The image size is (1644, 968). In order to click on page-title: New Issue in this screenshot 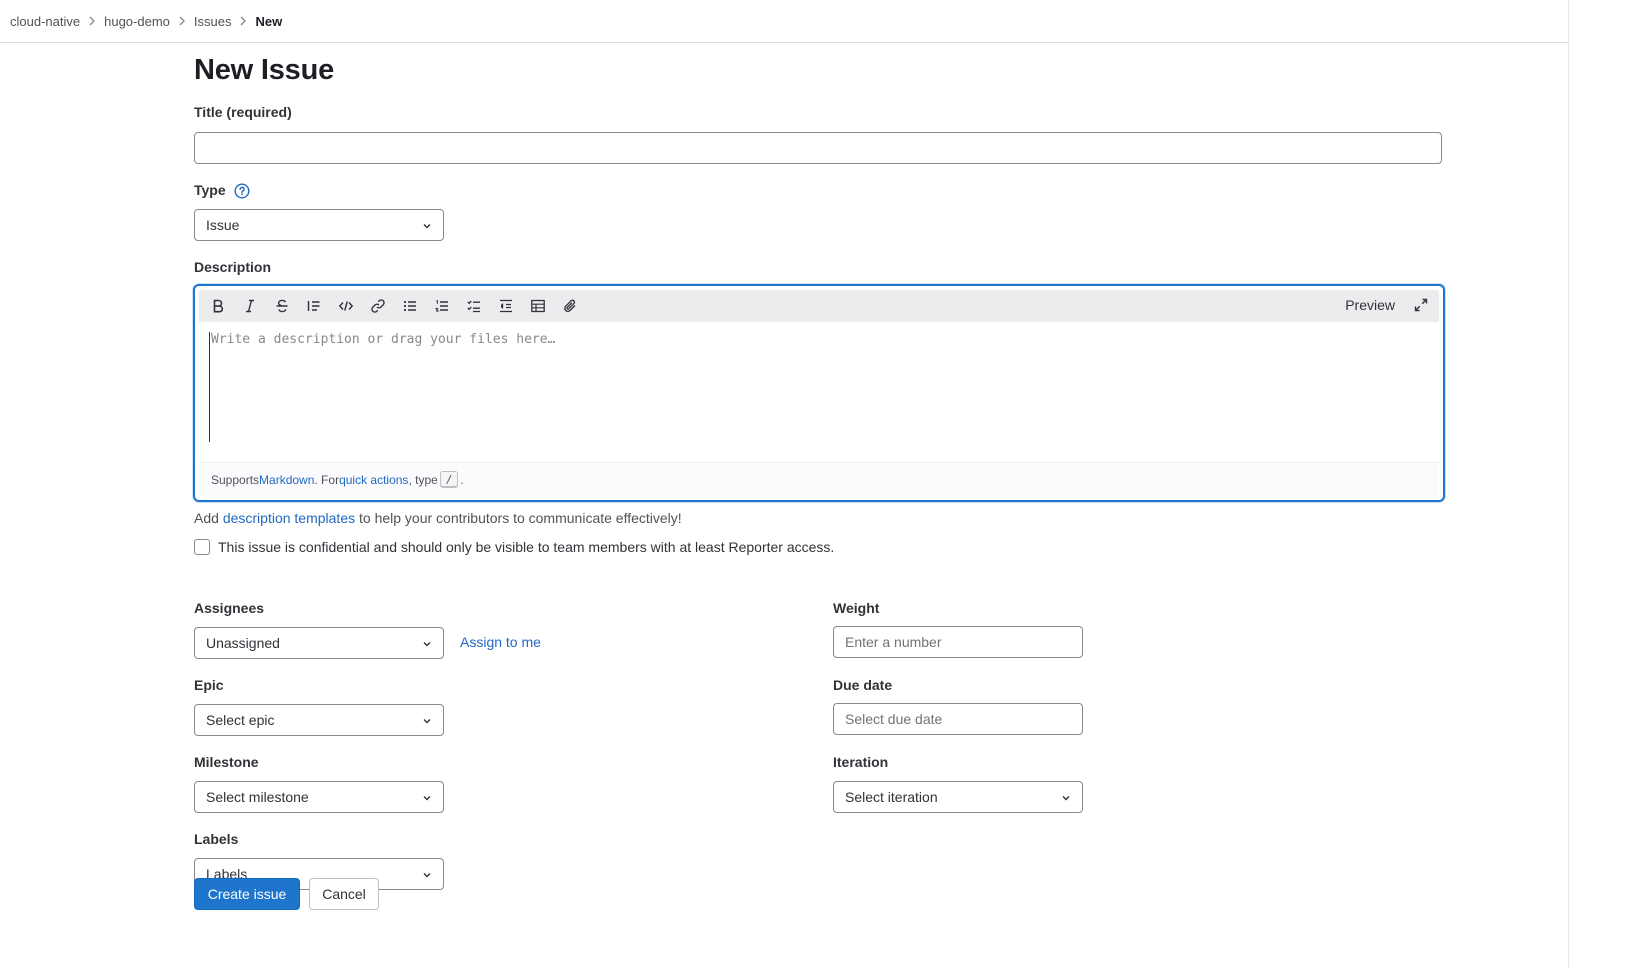, I will do `click(264, 70)`.